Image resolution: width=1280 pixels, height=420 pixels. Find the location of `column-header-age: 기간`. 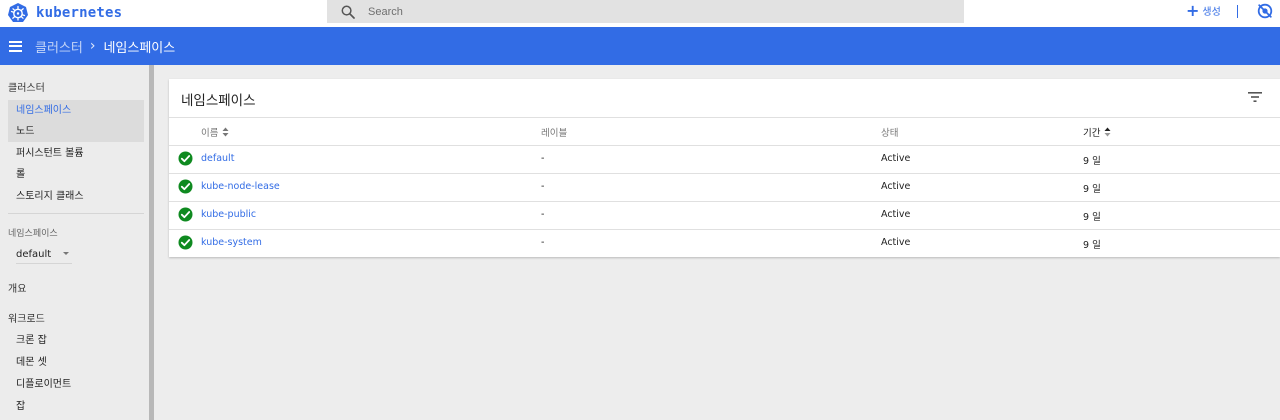

column-header-age: 기간 is located at coordinates (1097, 132).